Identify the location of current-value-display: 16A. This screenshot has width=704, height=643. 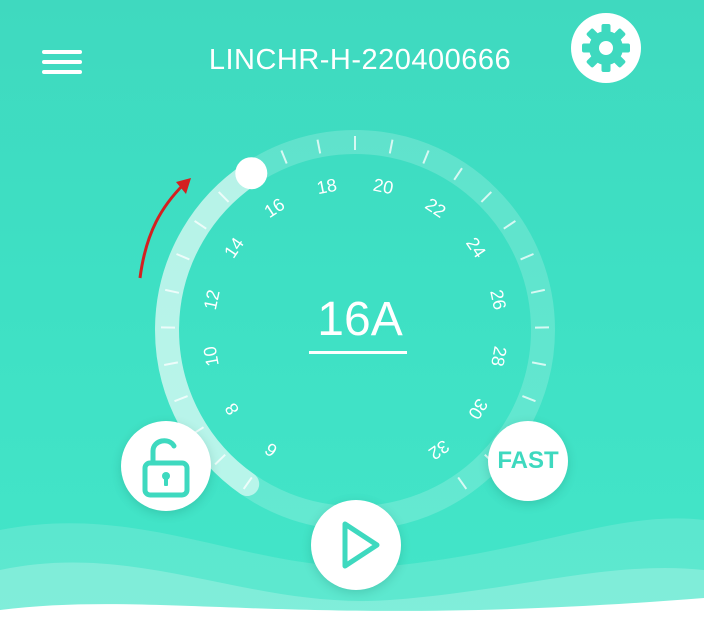
(360, 319).